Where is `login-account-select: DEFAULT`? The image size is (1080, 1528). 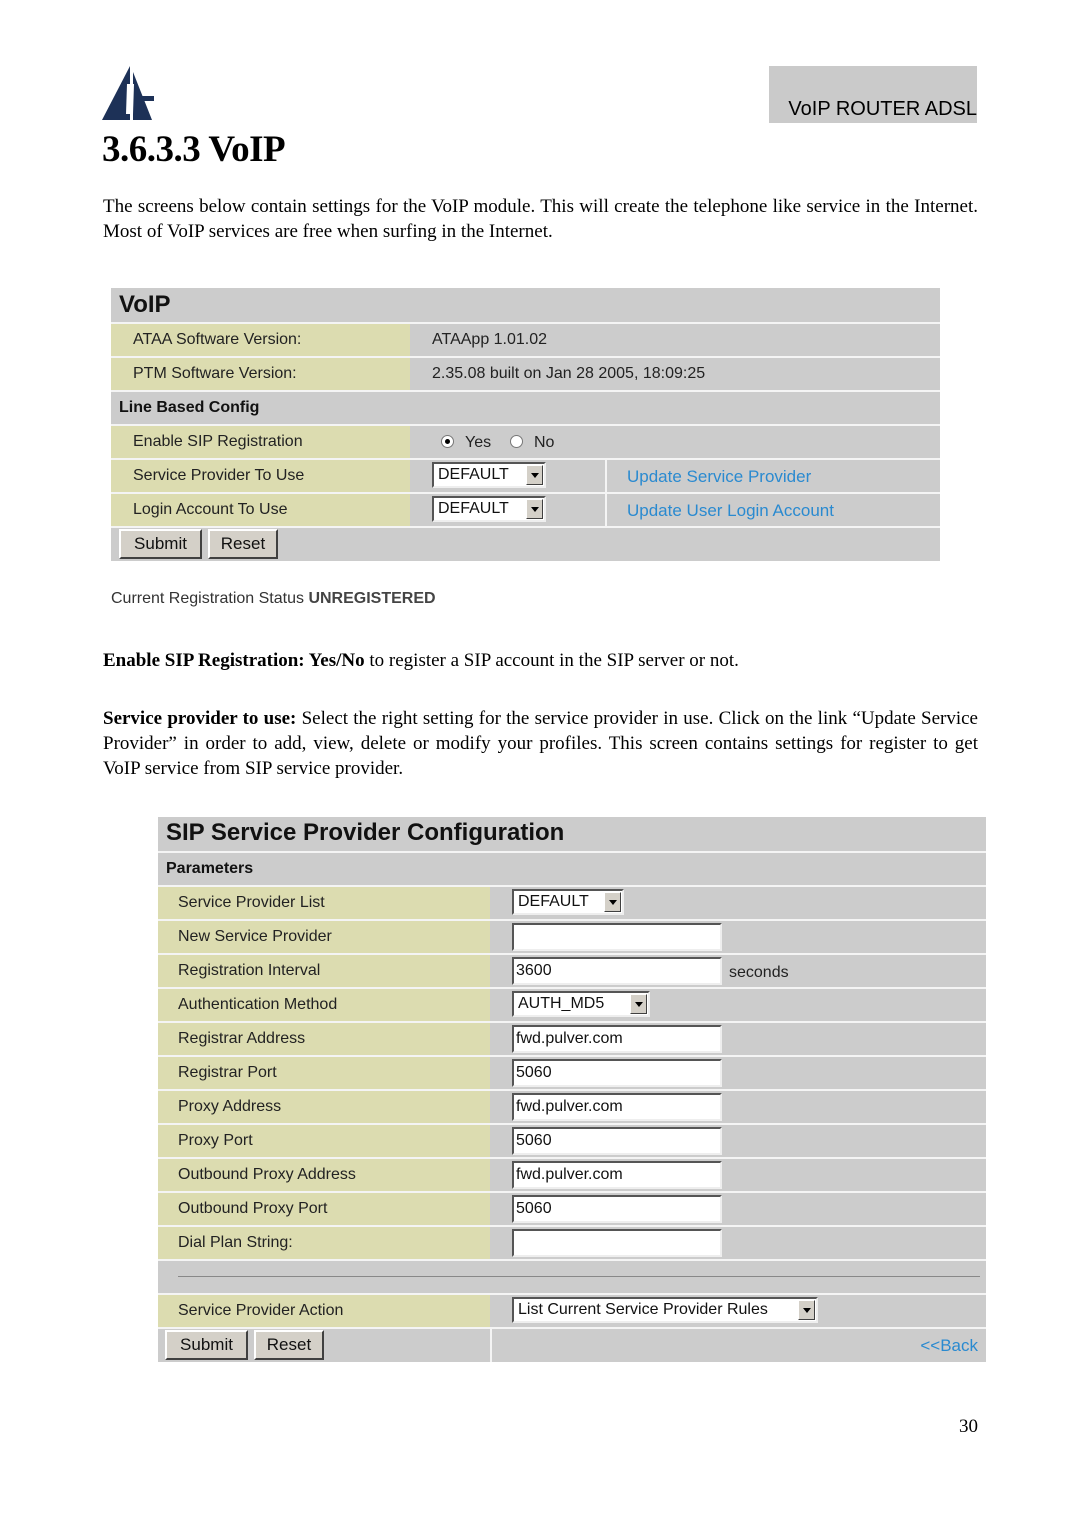
login-account-select: DEFAULT is located at coordinates (489, 509).